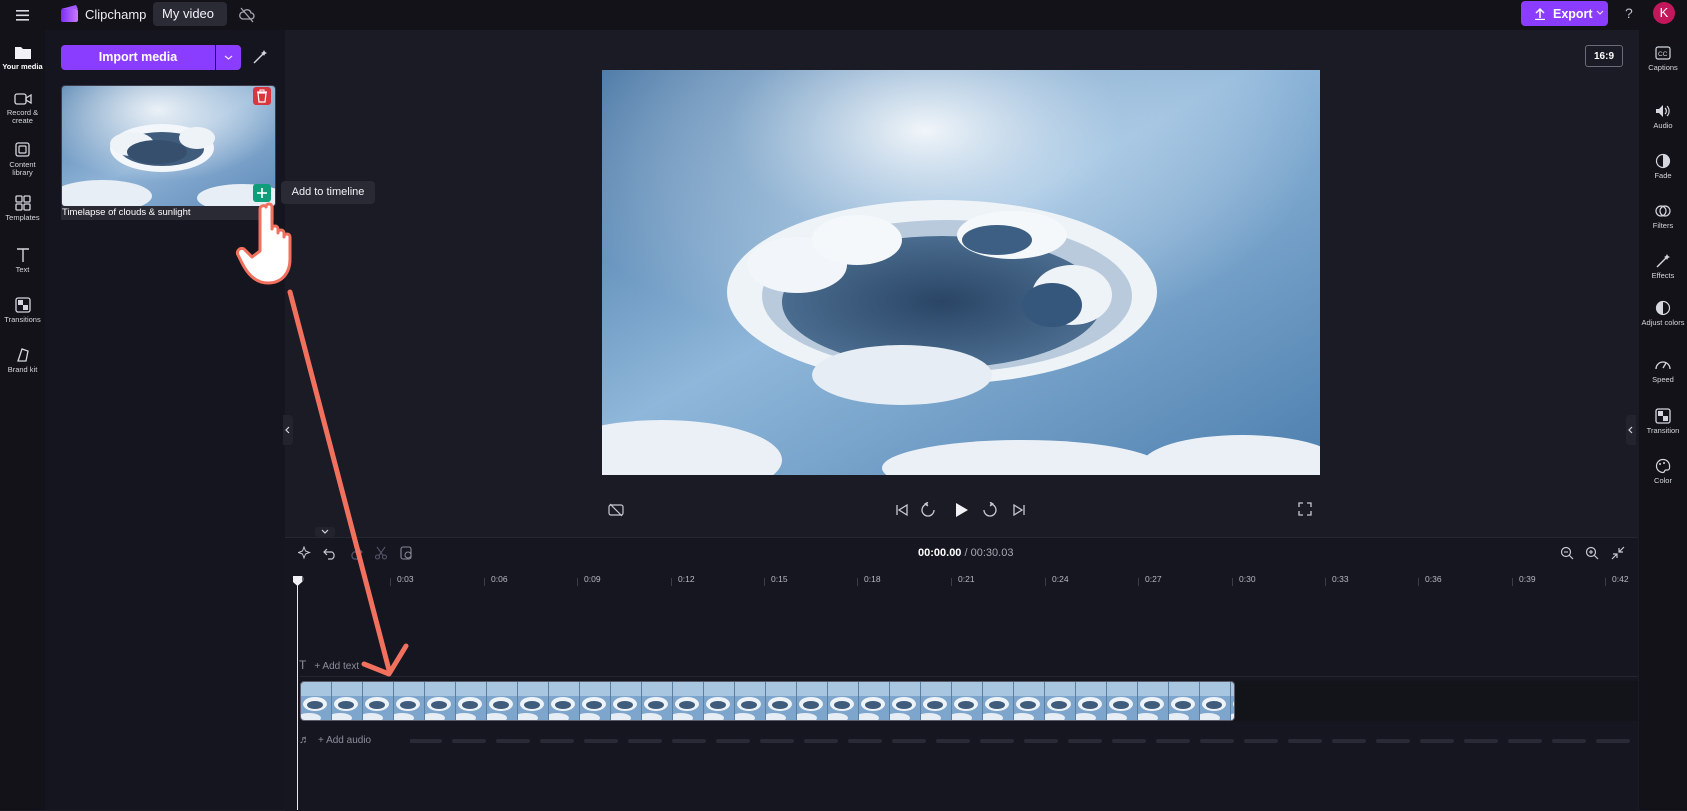 The image size is (1687, 811). What do you see at coordinates (1663, 175) in the screenshot?
I see `panel-label: Fade` at bounding box center [1663, 175].